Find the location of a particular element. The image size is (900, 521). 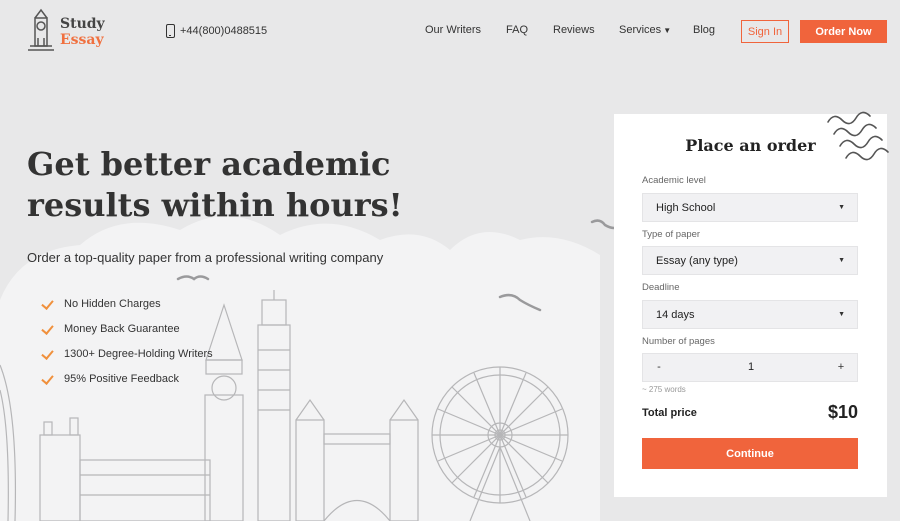

feature-text: 95% Positive Feedback is located at coordinates (121, 378).